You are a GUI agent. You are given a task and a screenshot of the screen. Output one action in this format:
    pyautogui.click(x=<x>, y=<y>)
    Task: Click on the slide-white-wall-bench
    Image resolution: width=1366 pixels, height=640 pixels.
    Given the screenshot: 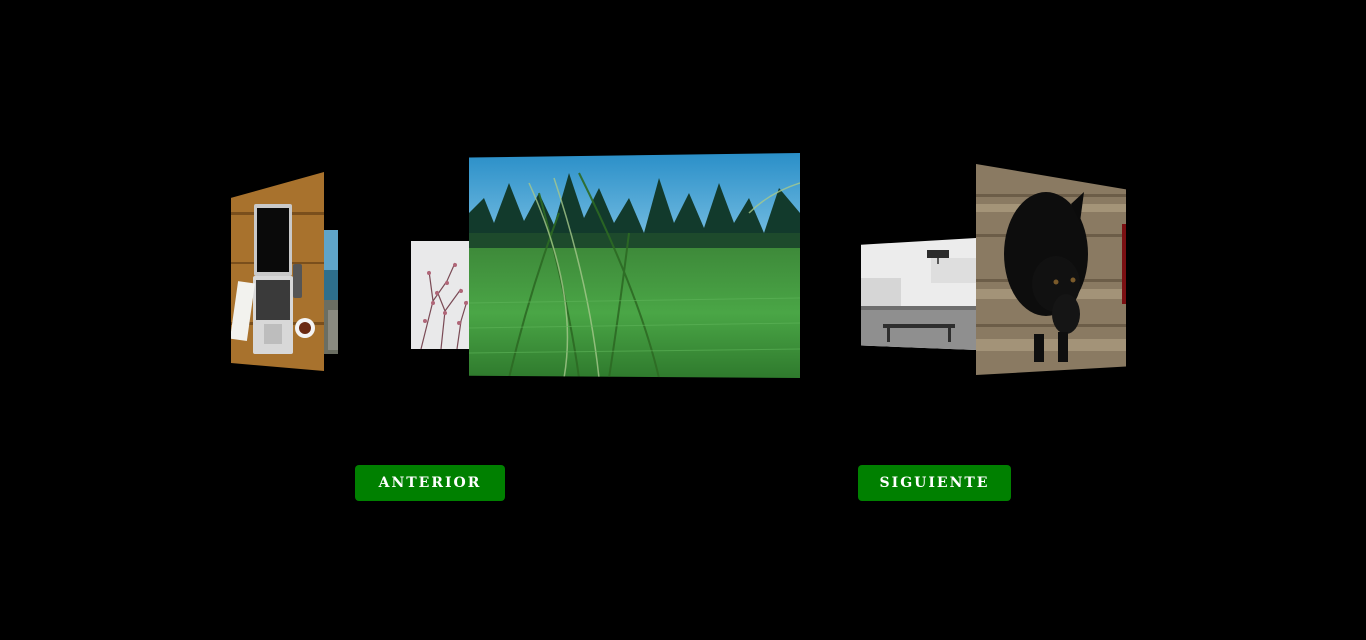 What is the action you would take?
    pyautogui.click(x=918, y=294)
    